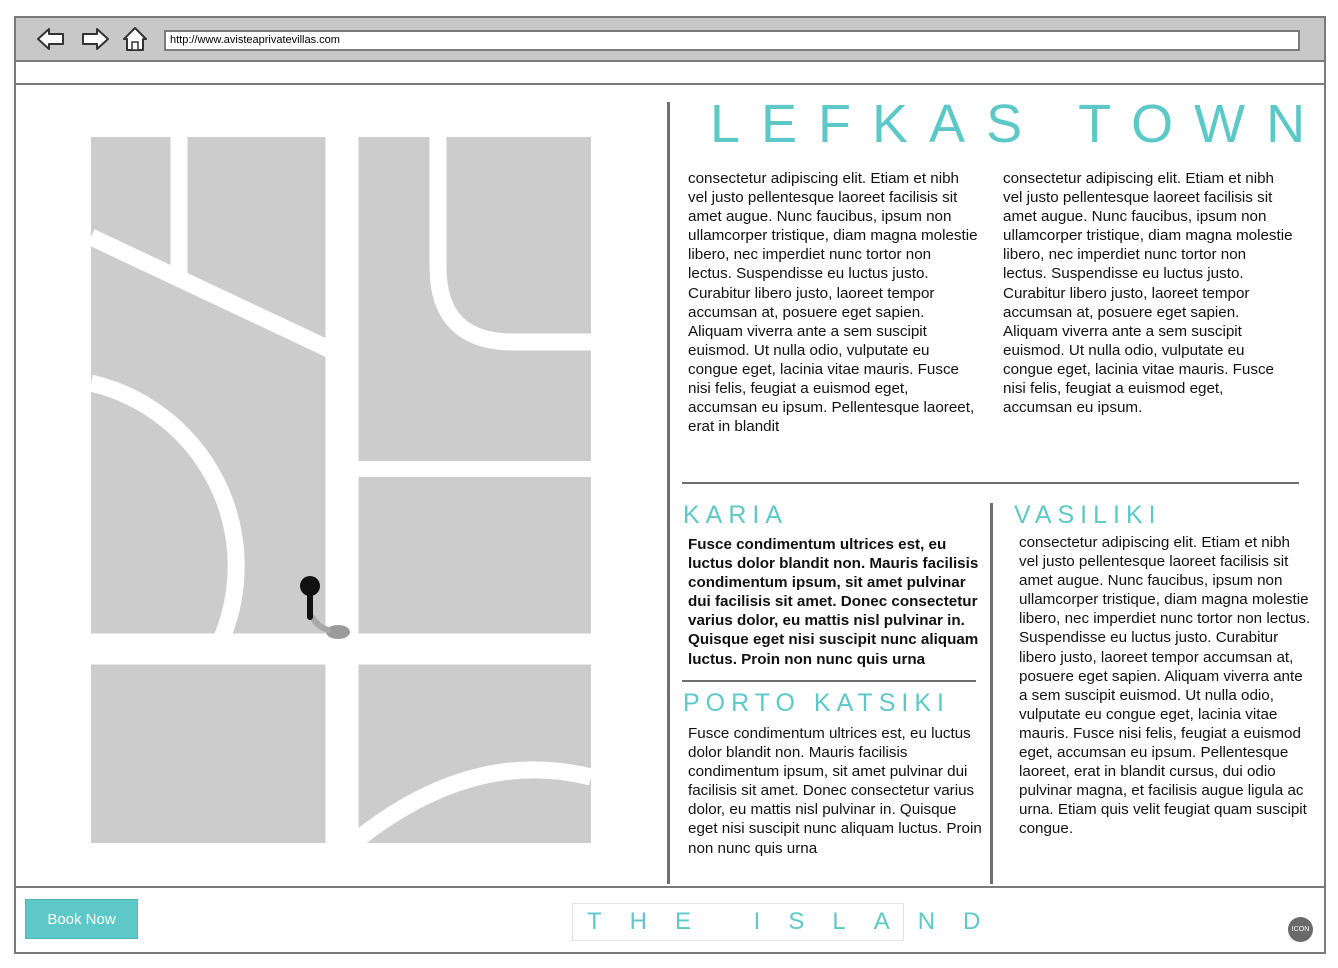 The height and width of the screenshot is (968, 1338). Describe the element at coordinates (670, 72) in the screenshot. I see `menu-bar` at that location.